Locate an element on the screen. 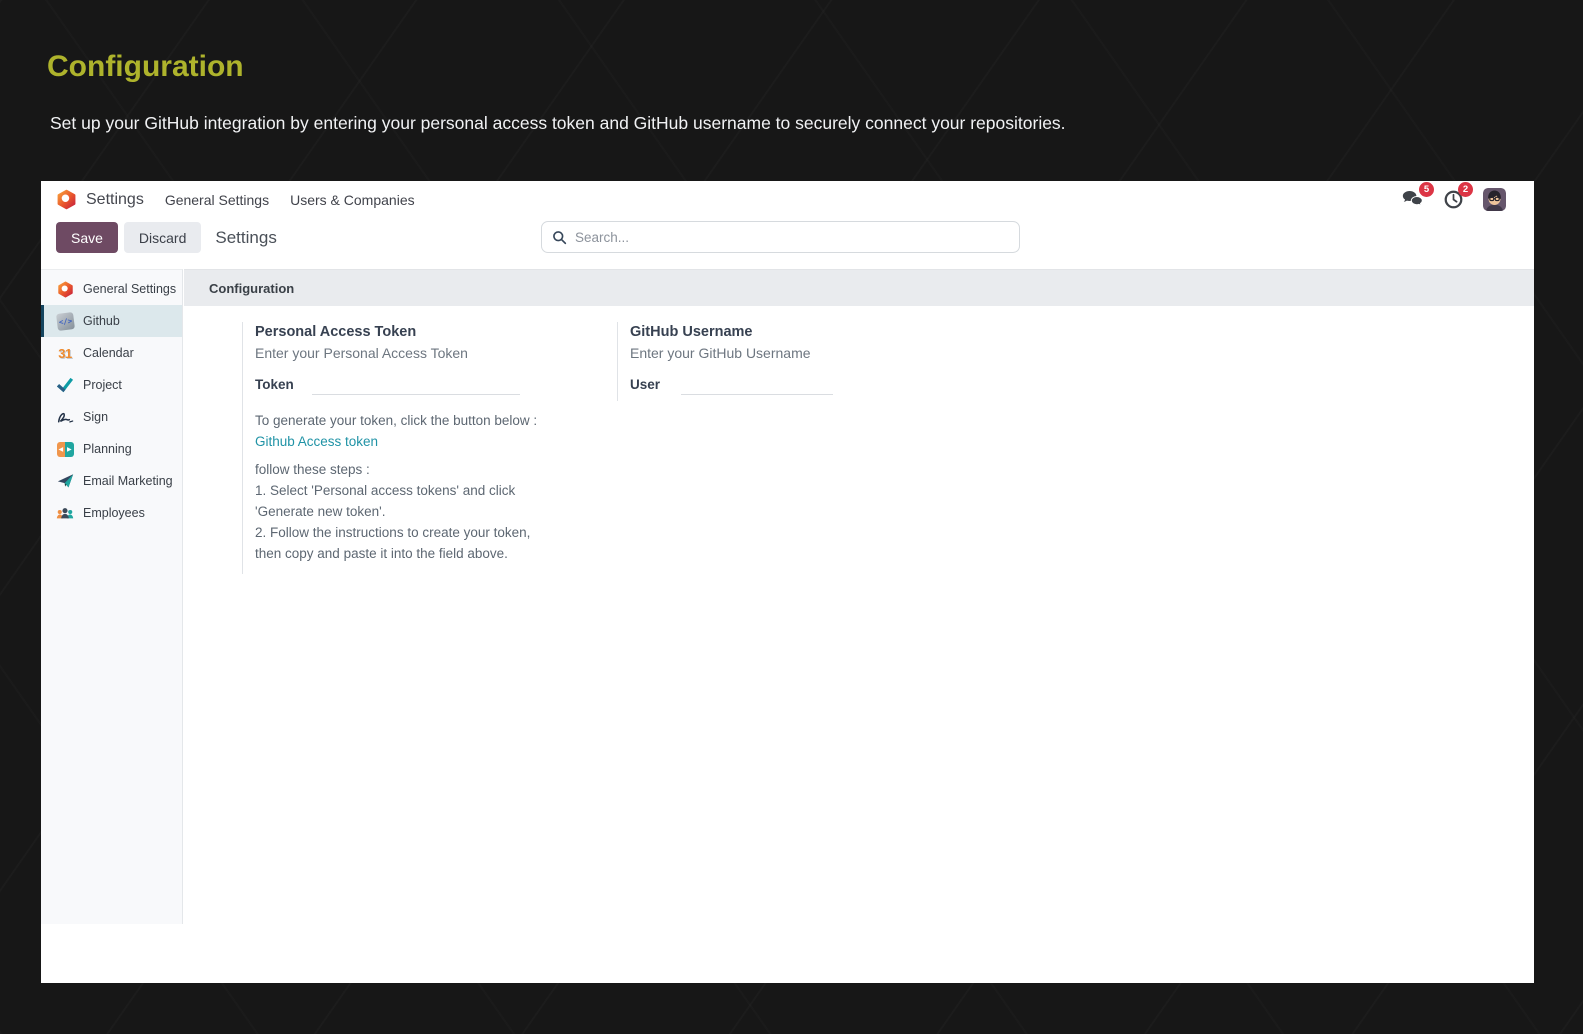 The width and height of the screenshot is (1583, 1034). save-button: Save is located at coordinates (87, 237).